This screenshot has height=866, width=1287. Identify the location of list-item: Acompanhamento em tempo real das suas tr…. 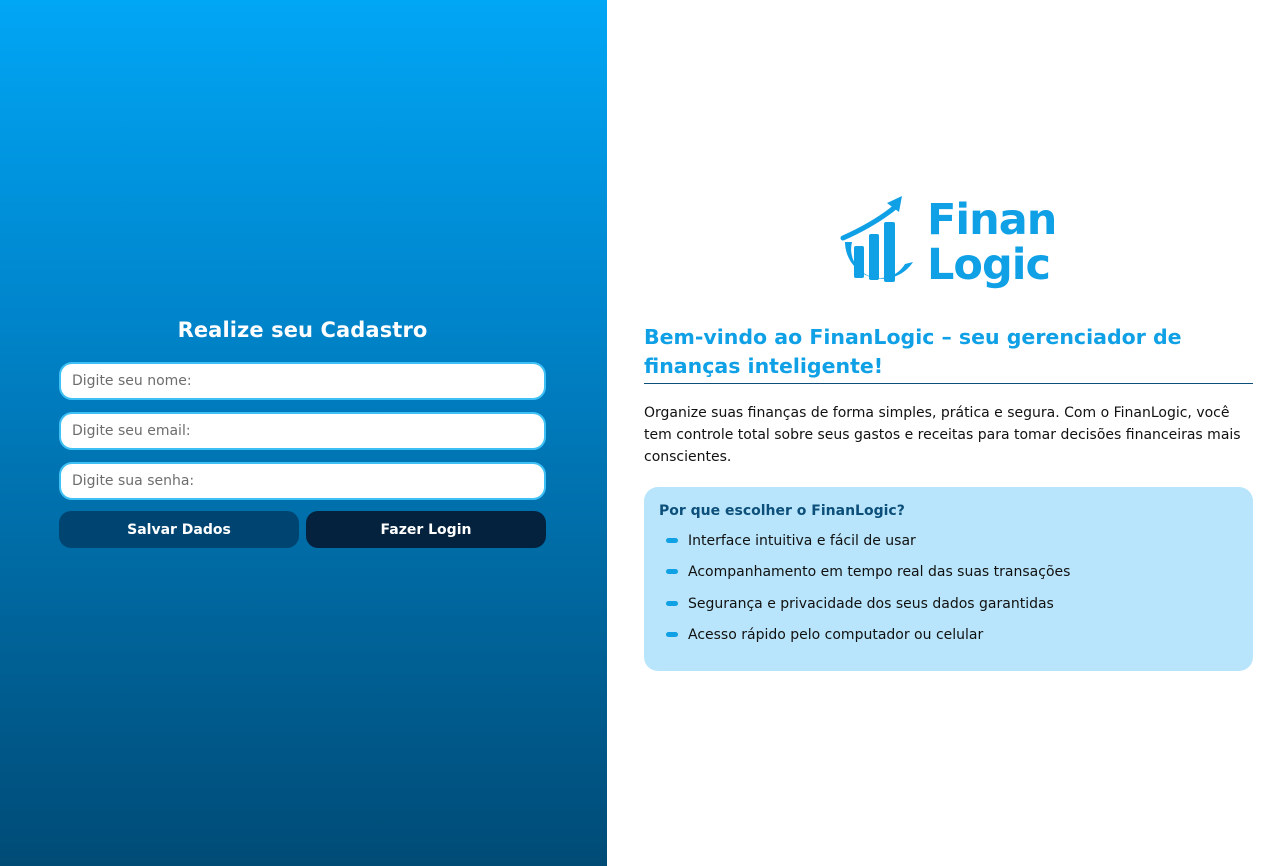
(868, 577).